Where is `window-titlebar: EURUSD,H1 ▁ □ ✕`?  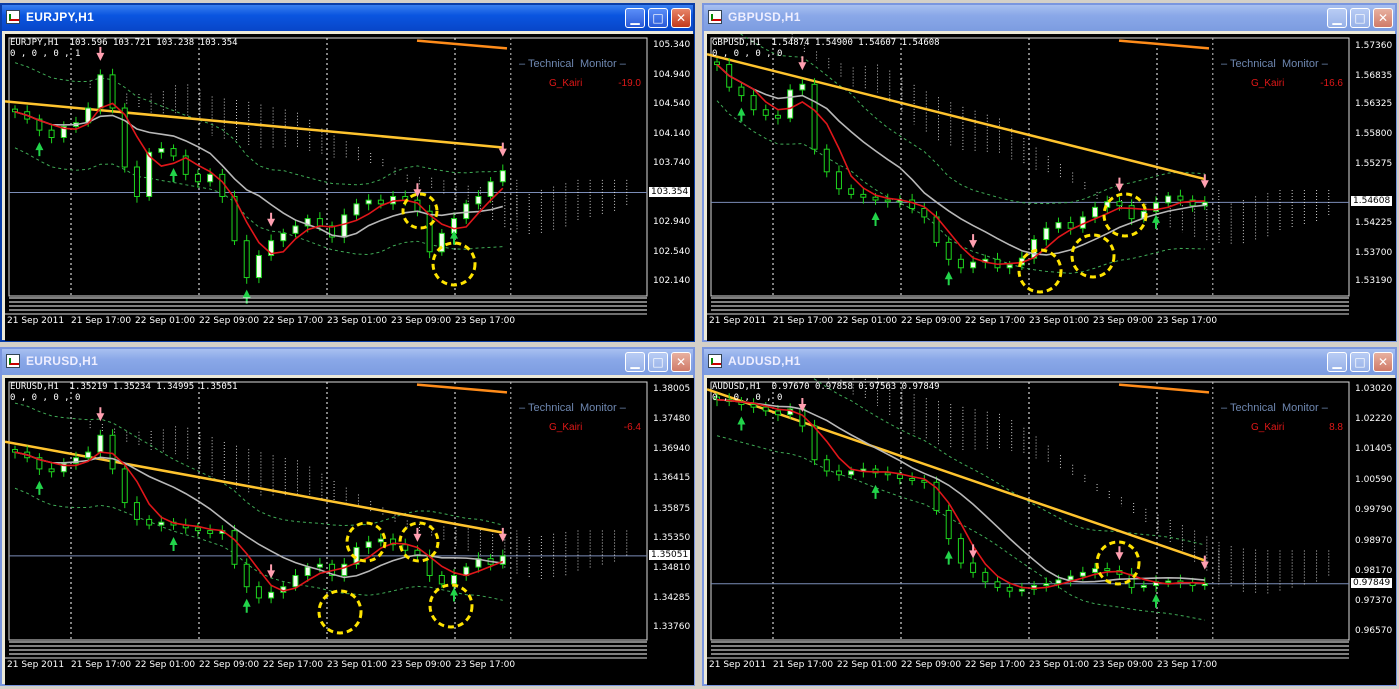 window-titlebar: EURUSD,H1 ▁ □ ✕ is located at coordinates (347, 362).